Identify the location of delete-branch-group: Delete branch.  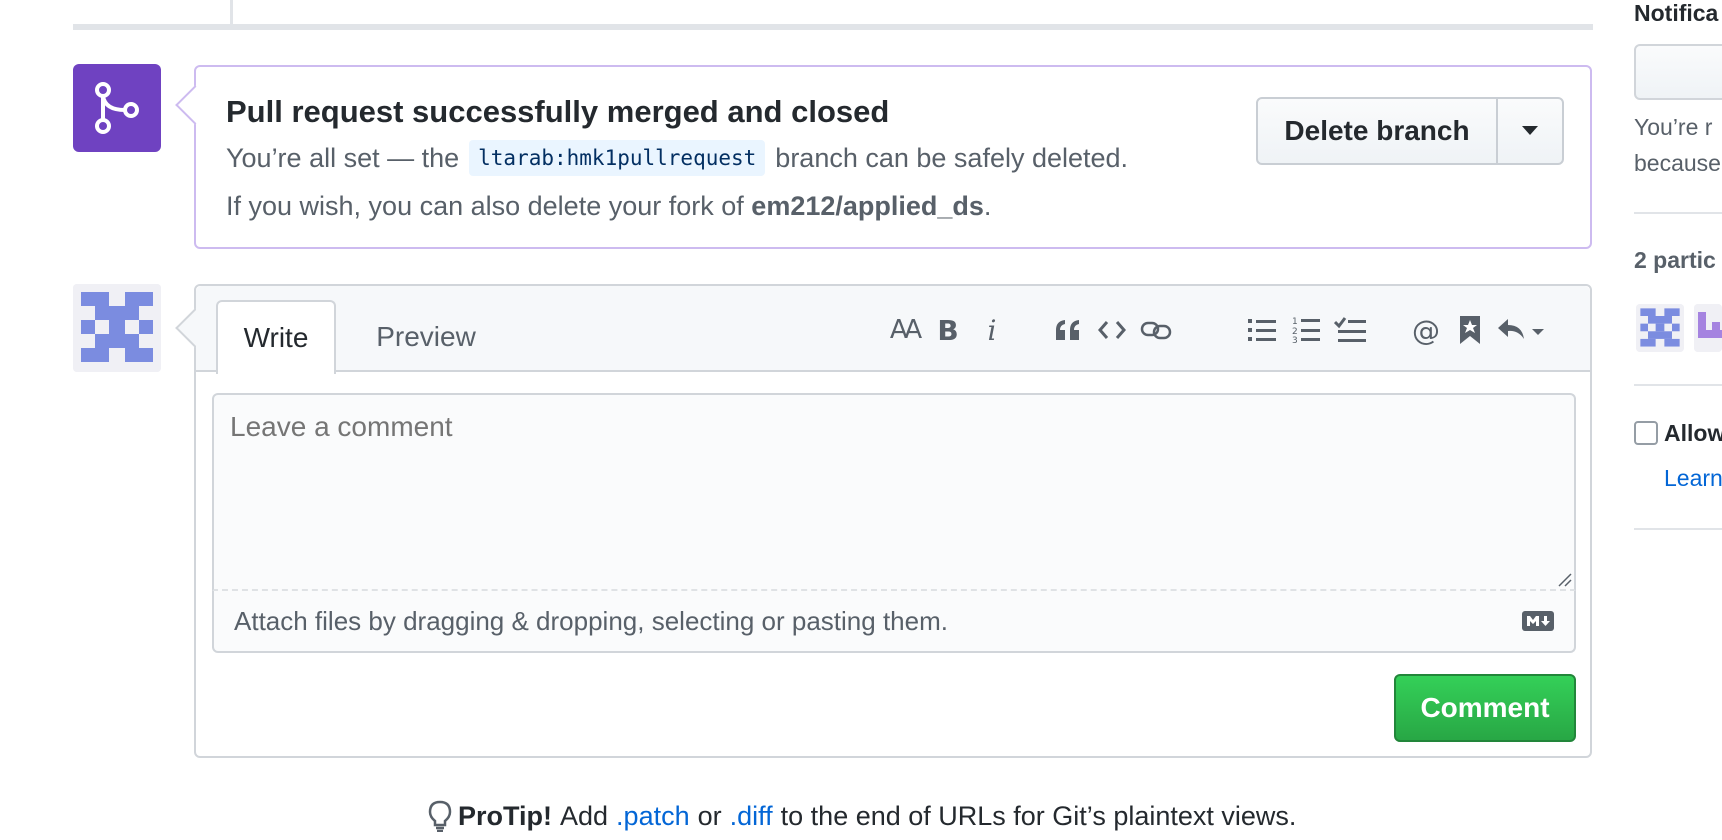
(1410, 131).